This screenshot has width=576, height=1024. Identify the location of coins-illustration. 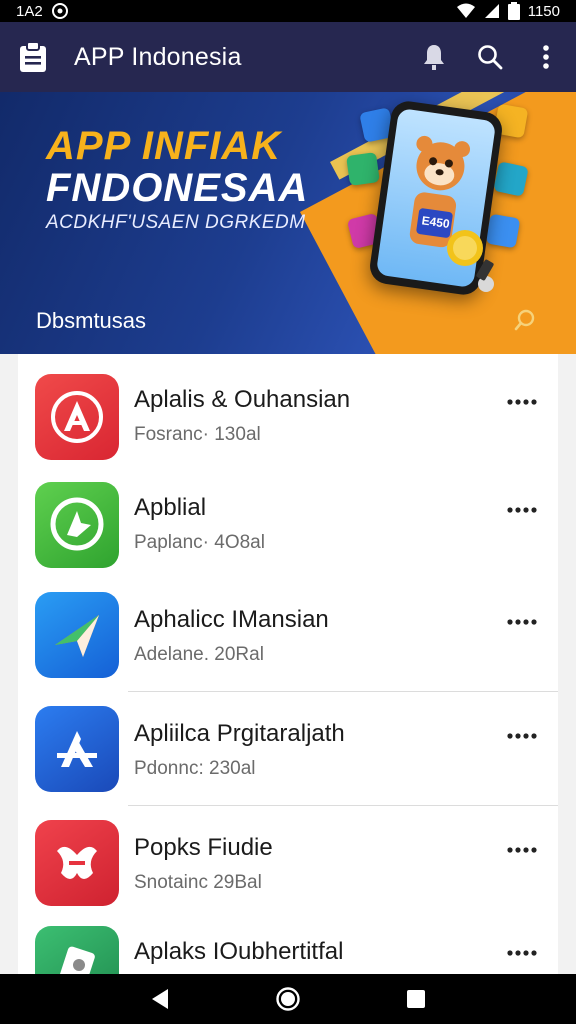
(470, 261).